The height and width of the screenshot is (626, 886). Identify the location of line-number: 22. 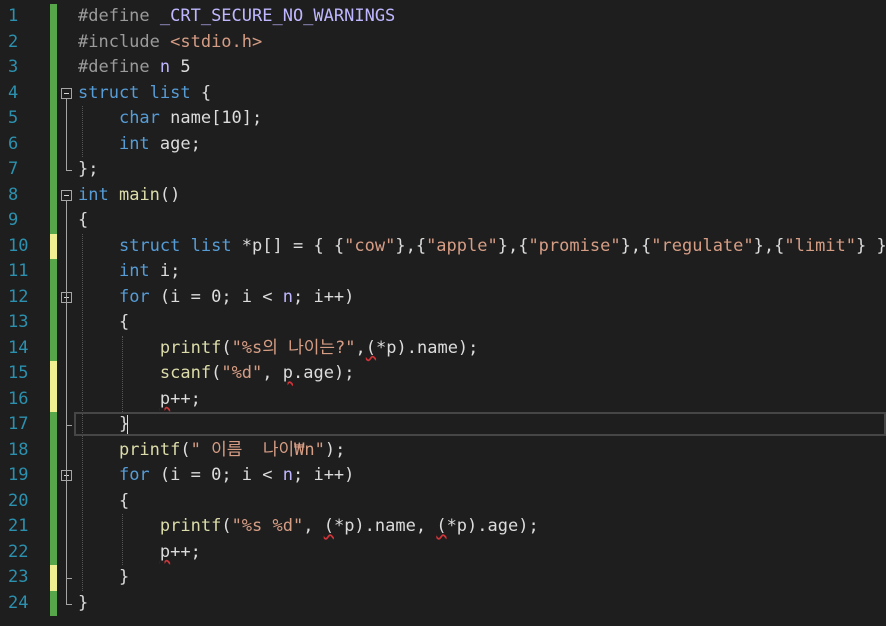
(18, 551).